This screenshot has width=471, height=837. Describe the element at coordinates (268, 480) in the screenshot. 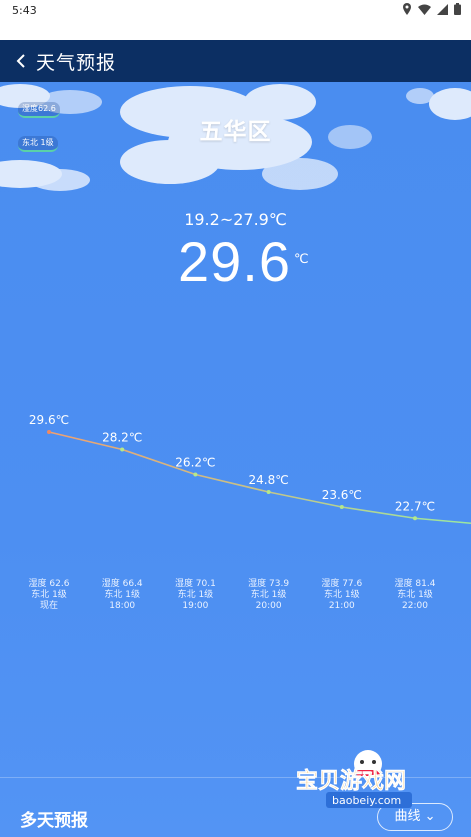

I see `temperature-label: 24.8℃` at that location.